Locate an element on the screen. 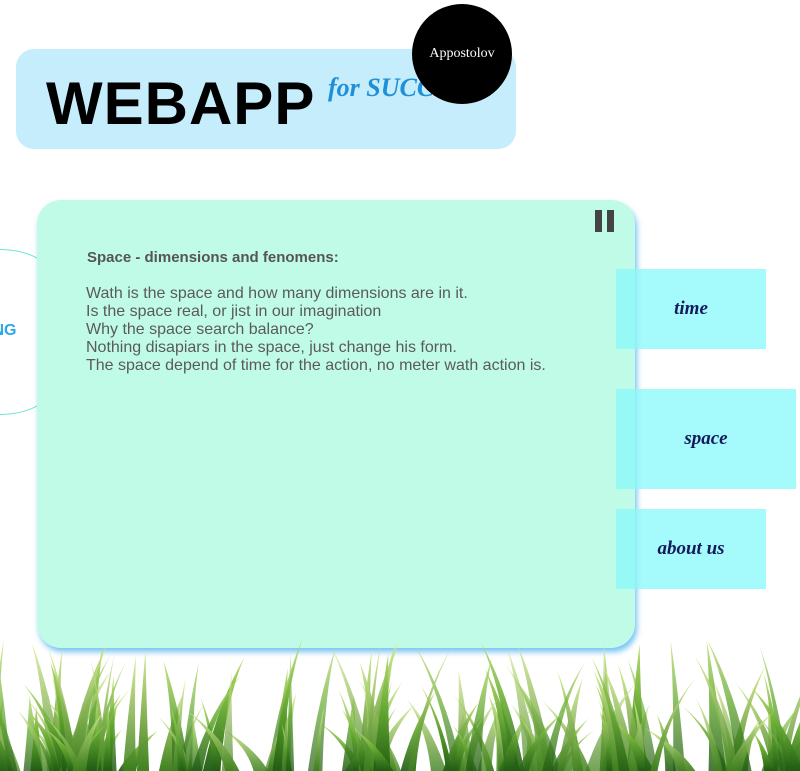 This screenshot has height=771, width=800. nav-tab-label: about us is located at coordinates (691, 548).